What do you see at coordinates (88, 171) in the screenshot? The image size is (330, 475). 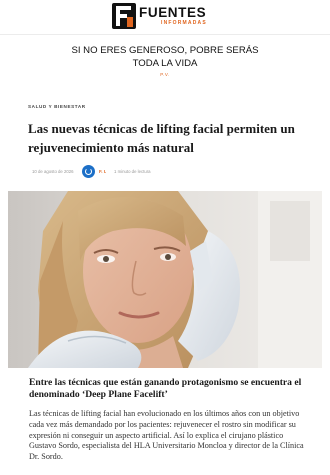 I see `author-avatar-icon` at bounding box center [88, 171].